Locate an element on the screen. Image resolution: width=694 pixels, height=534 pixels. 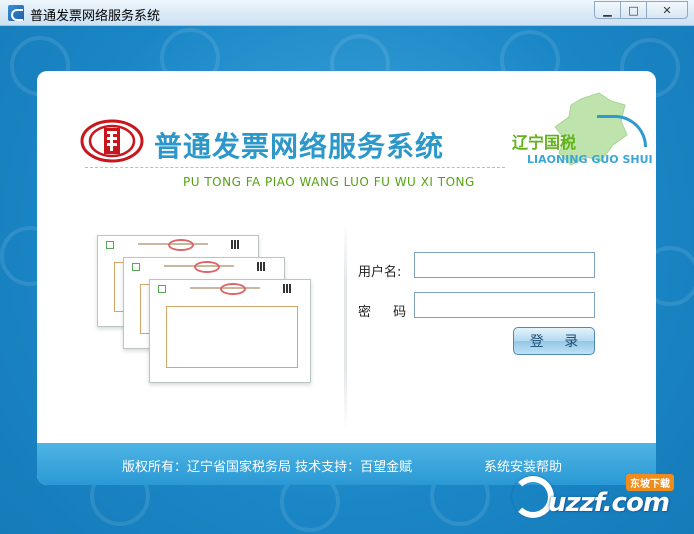
minimize-button: ▁ is located at coordinates (607, 10).